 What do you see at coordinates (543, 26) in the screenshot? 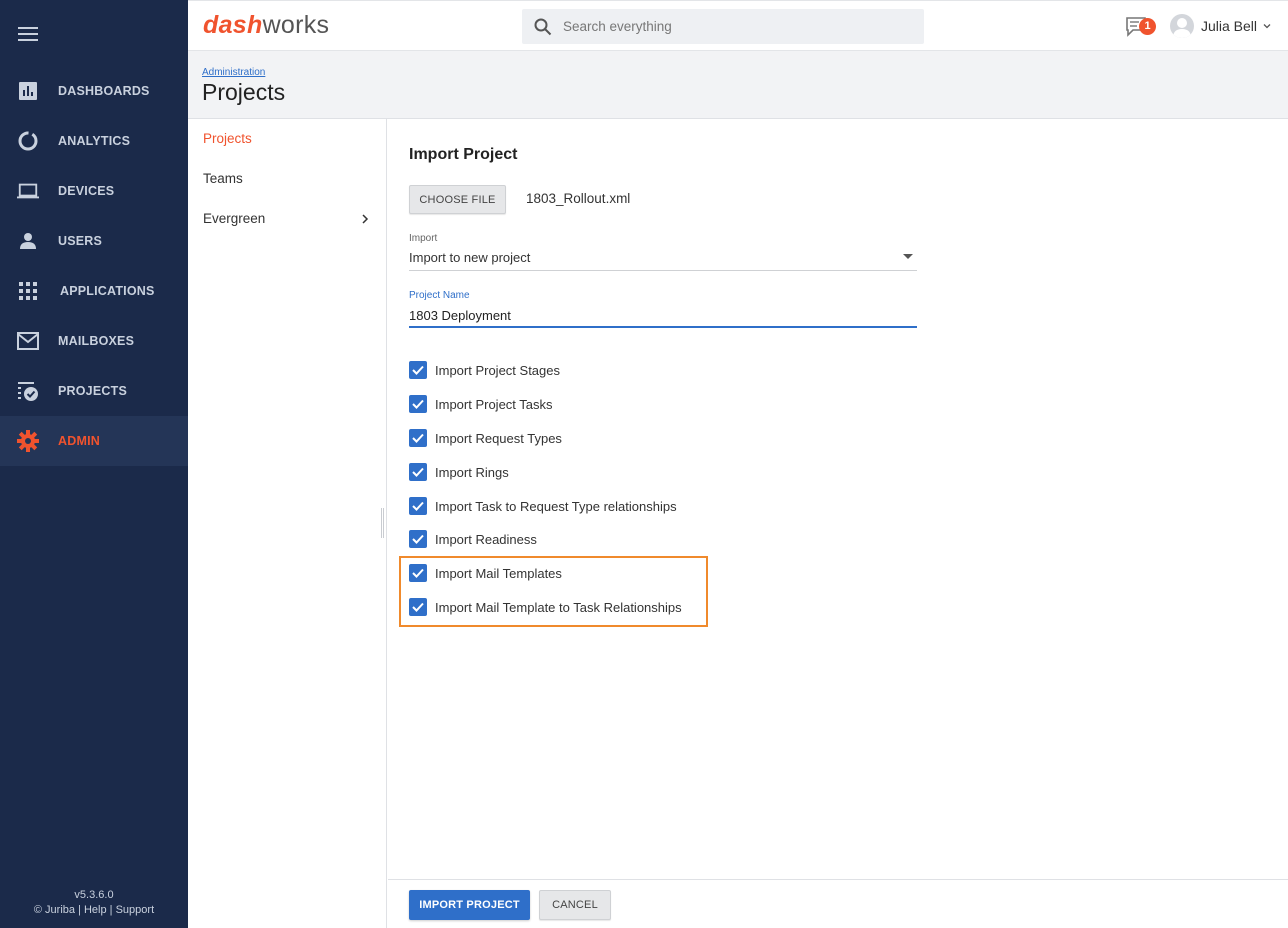
I see `search-icon` at bounding box center [543, 26].